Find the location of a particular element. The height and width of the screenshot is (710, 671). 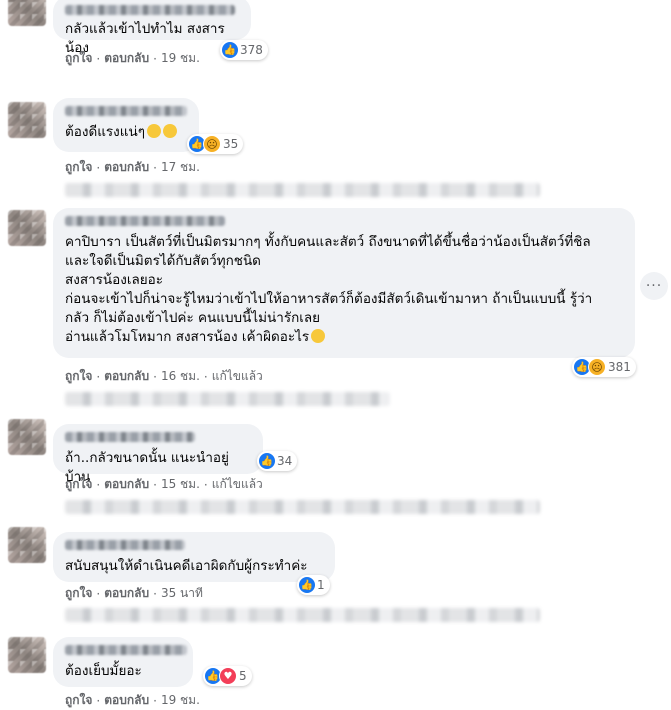

reaction-count: 381 is located at coordinates (619, 367).